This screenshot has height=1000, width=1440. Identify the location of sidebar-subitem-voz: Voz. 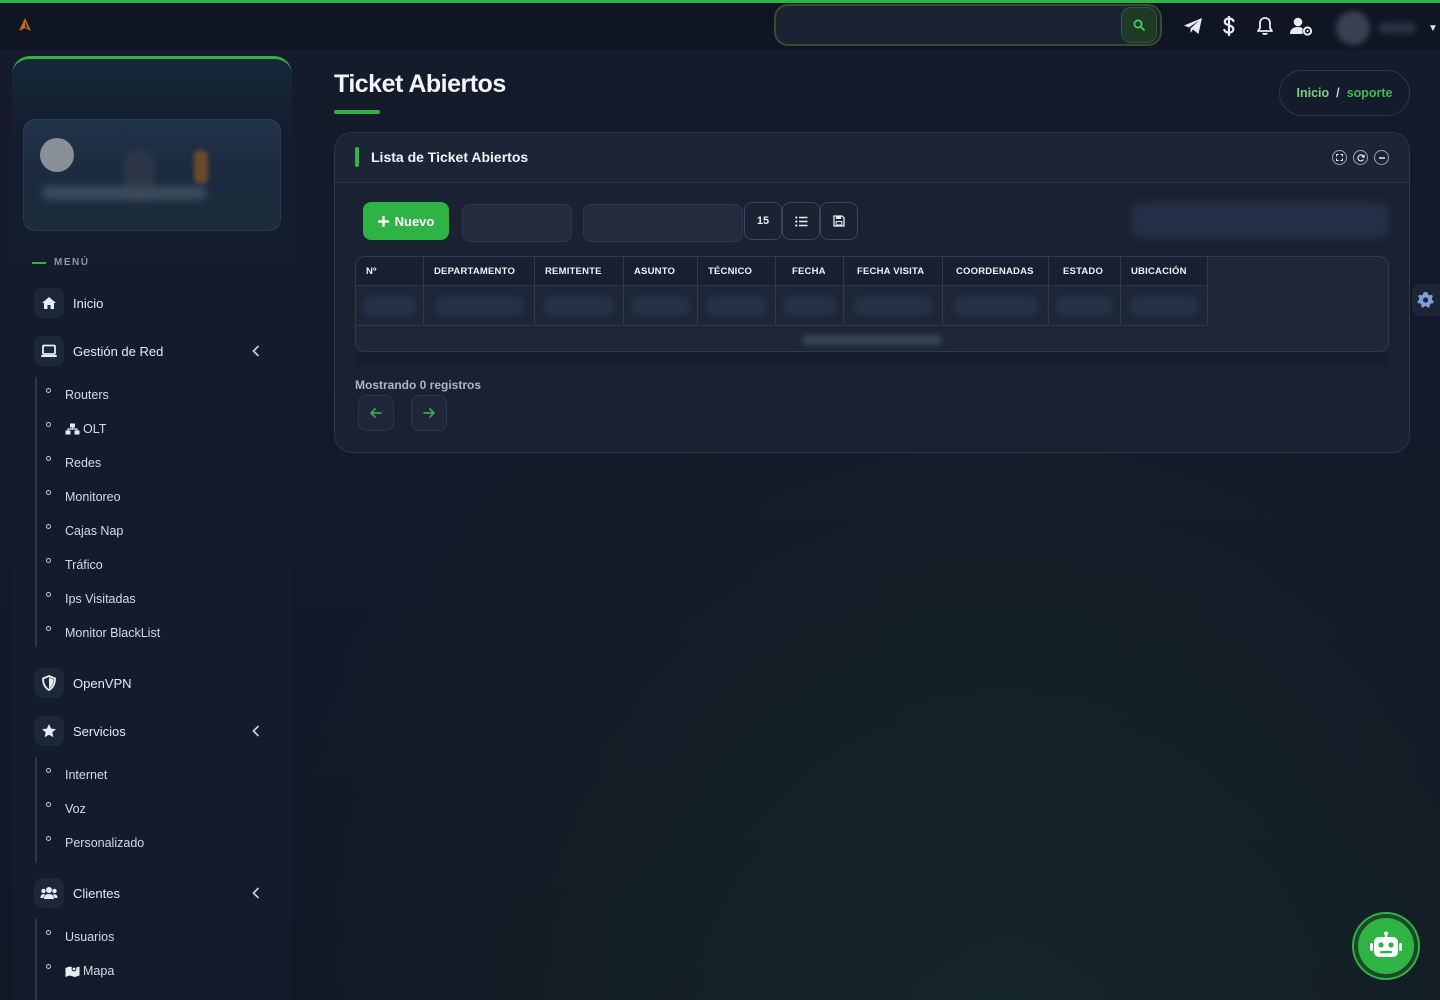
(66, 809).